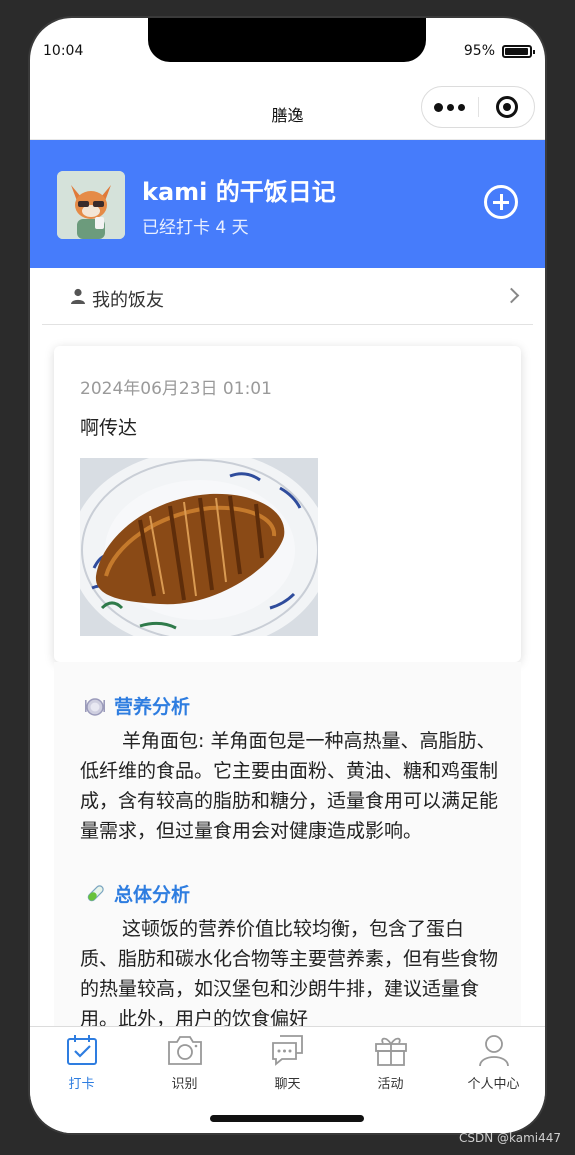 The width and height of the screenshot is (575, 1155). Describe the element at coordinates (95, 706) in the screenshot. I see `plate-icon` at that location.